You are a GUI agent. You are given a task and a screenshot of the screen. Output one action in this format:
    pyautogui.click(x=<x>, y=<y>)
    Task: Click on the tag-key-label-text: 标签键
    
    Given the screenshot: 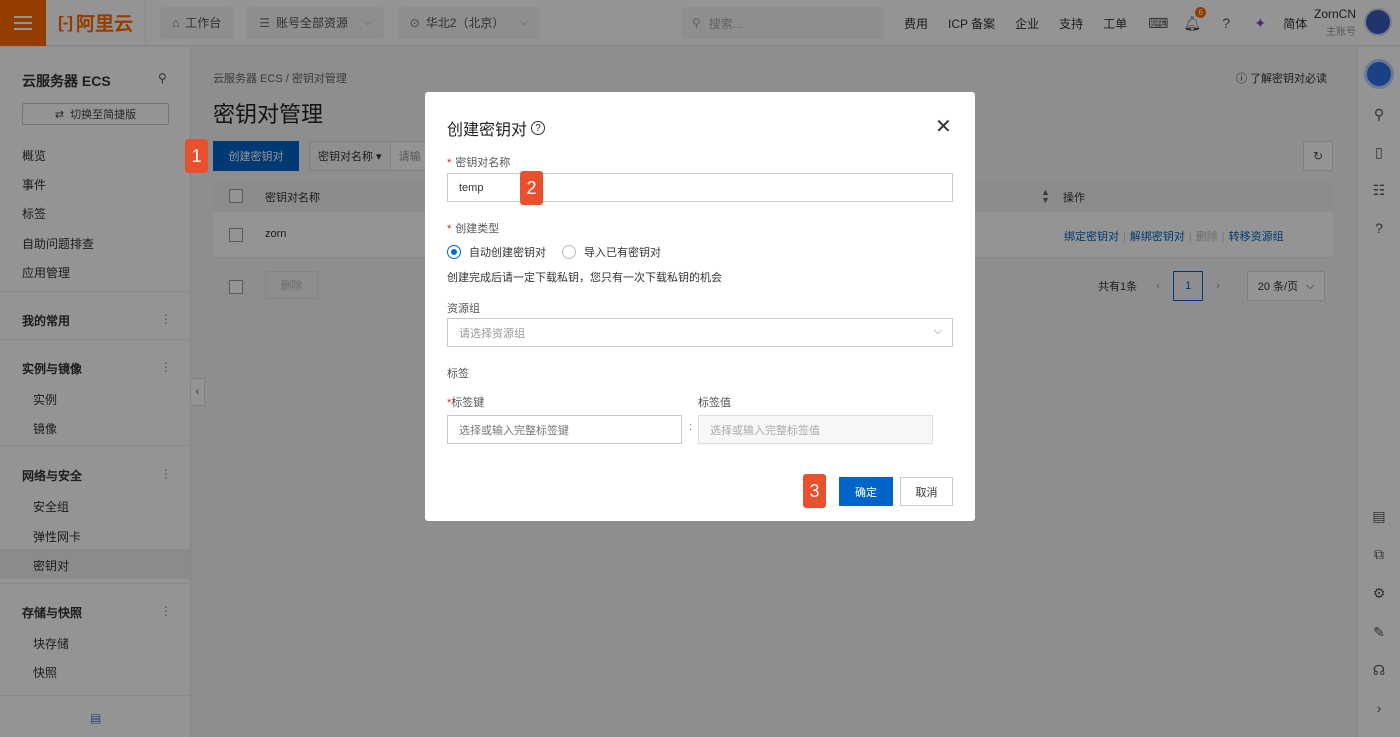 What is the action you would take?
    pyautogui.click(x=468, y=403)
    